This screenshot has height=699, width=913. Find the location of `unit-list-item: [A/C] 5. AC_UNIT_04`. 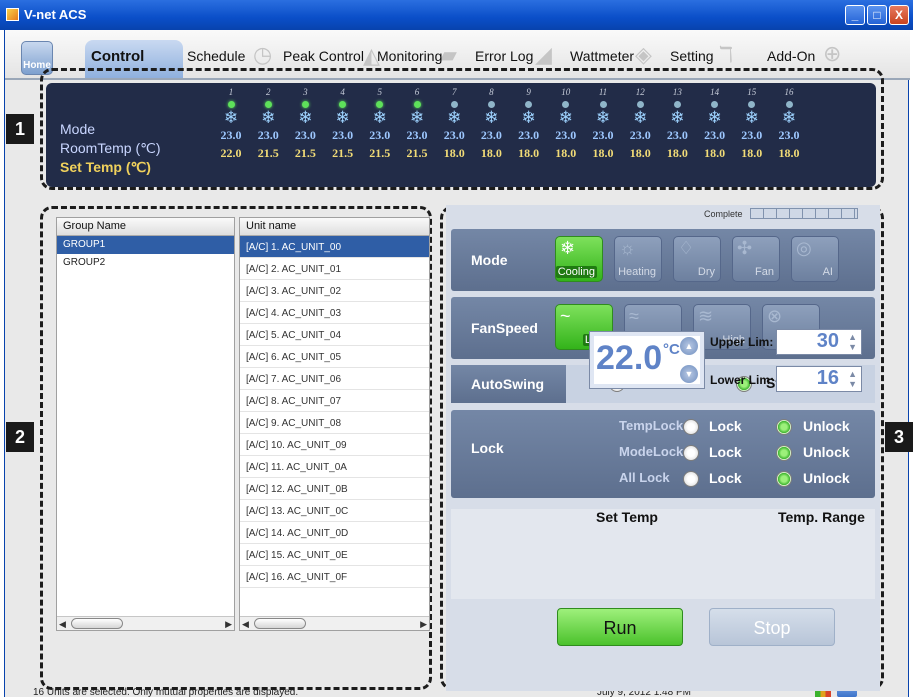

unit-list-item: [A/C] 5. AC_UNIT_04 is located at coordinates (334, 335).